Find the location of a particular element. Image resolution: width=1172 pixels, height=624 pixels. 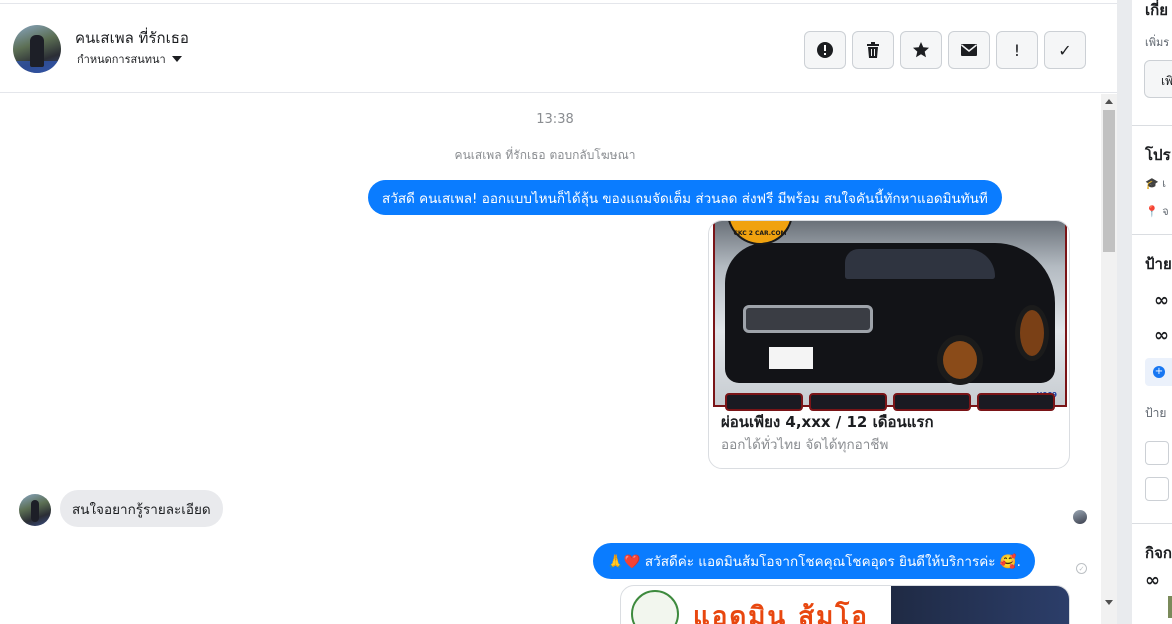

add-tag-button: + is located at coordinates (1158, 372).